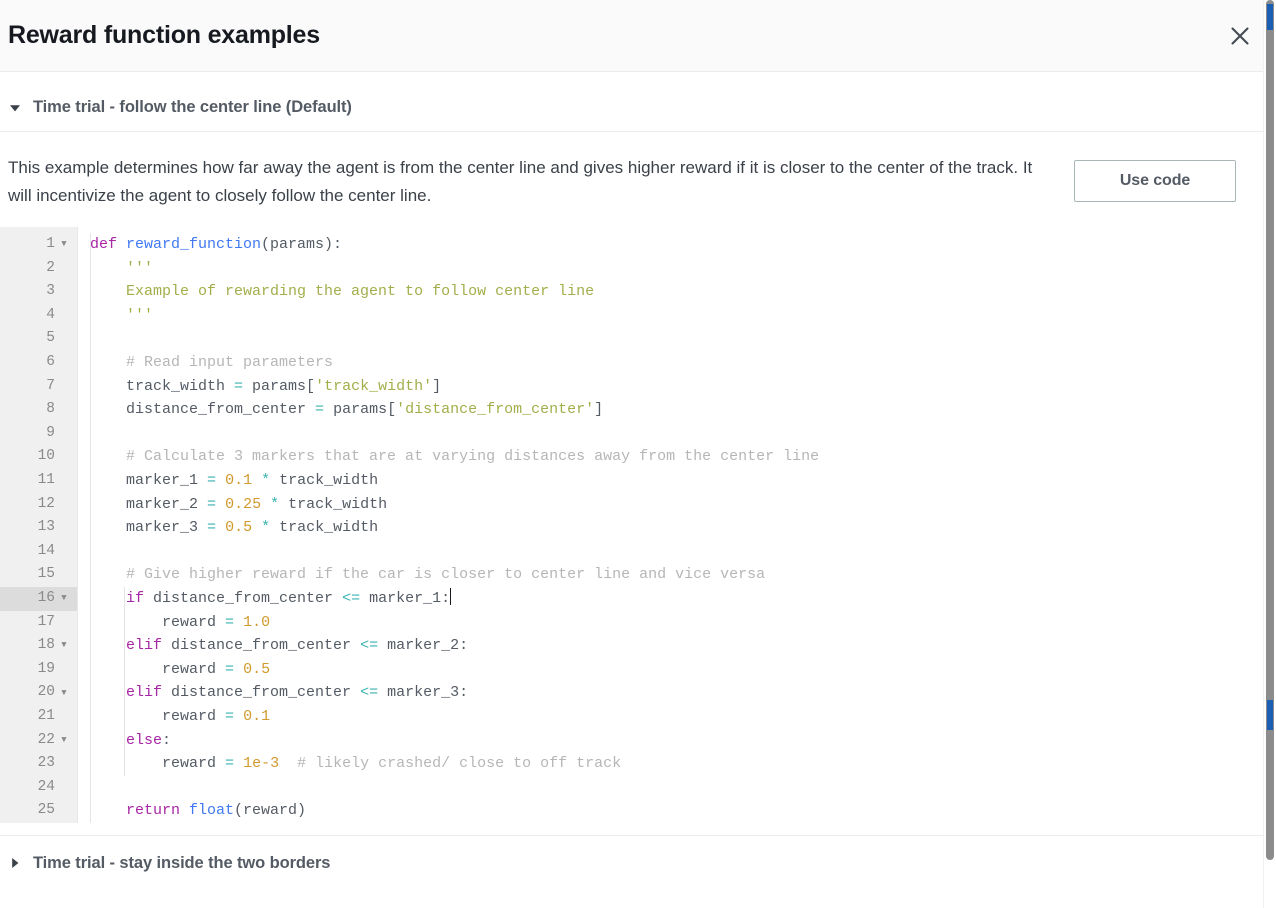 The image size is (1276, 908). Describe the element at coordinates (1240, 36) in the screenshot. I see `close-icon` at that location.